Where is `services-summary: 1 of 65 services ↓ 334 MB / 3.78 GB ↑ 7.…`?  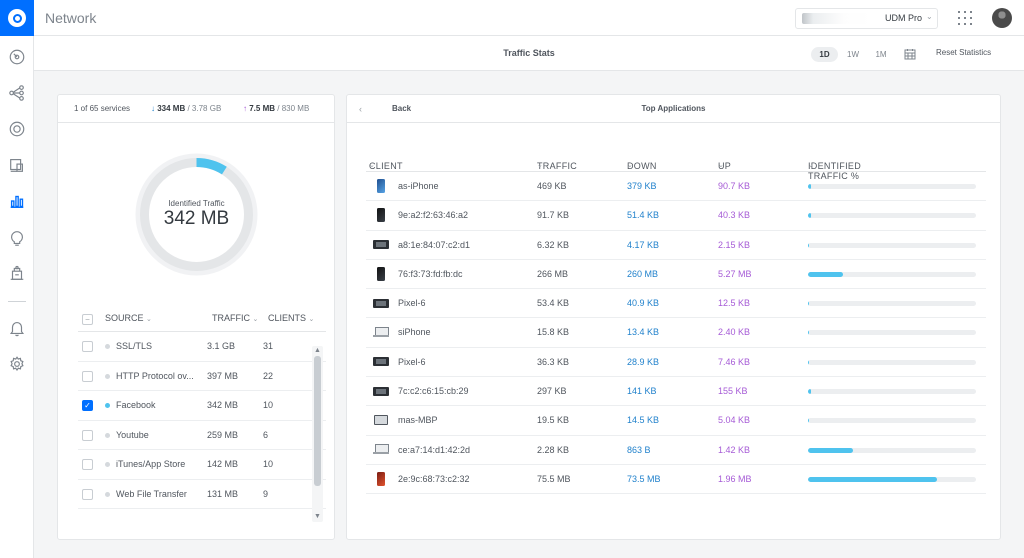
services-summary: 1 of 65 services ↓ 334 MB / 3.78 GB ↑ 7.… is located at coordinates (196, 109).